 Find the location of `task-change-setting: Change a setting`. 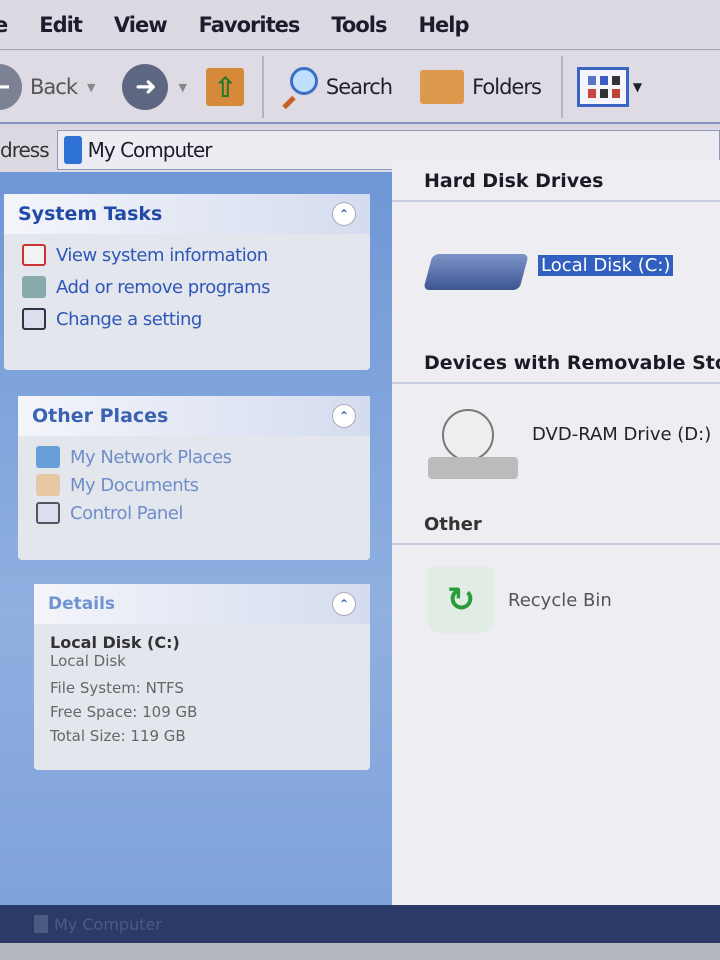

task-change-setting: Change a setting is located at coordinates (196, 319).